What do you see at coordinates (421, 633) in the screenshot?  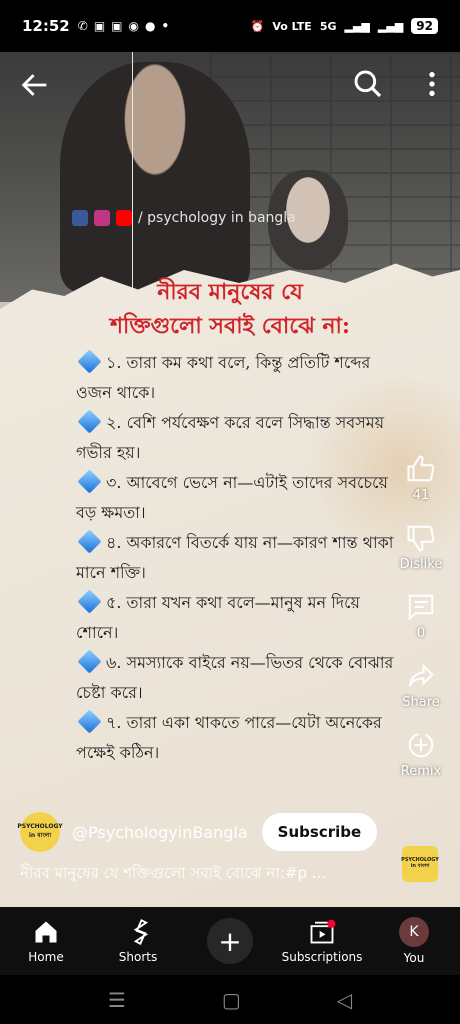 I see `comment-count: 0` at bounding box center [421, 633].